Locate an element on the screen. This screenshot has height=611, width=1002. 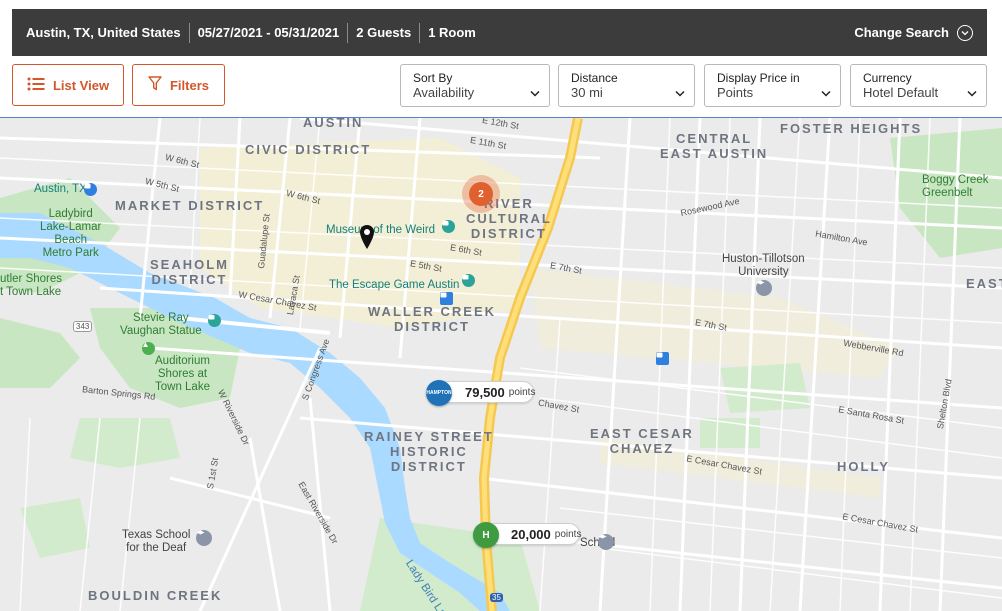
dropdown-label: Display Price in is located at coordinates (758, 78).